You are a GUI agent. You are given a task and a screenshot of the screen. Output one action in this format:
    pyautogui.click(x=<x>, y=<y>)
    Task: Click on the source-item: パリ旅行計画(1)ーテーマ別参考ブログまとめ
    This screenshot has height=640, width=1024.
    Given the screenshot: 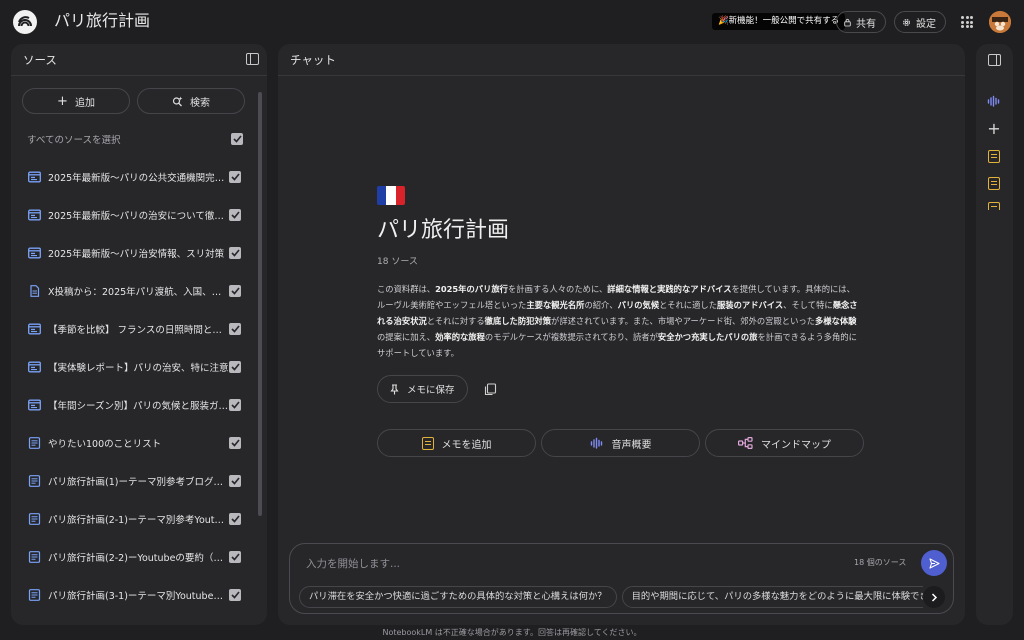 What is the action you would take?
    pyautogui.click(x=134, y=481)
    